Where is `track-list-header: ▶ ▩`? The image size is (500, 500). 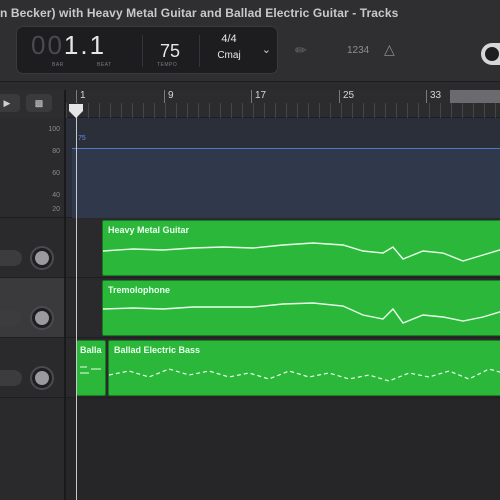 track-list-header: ▶ ▩ is located at coordinates (32, 104).